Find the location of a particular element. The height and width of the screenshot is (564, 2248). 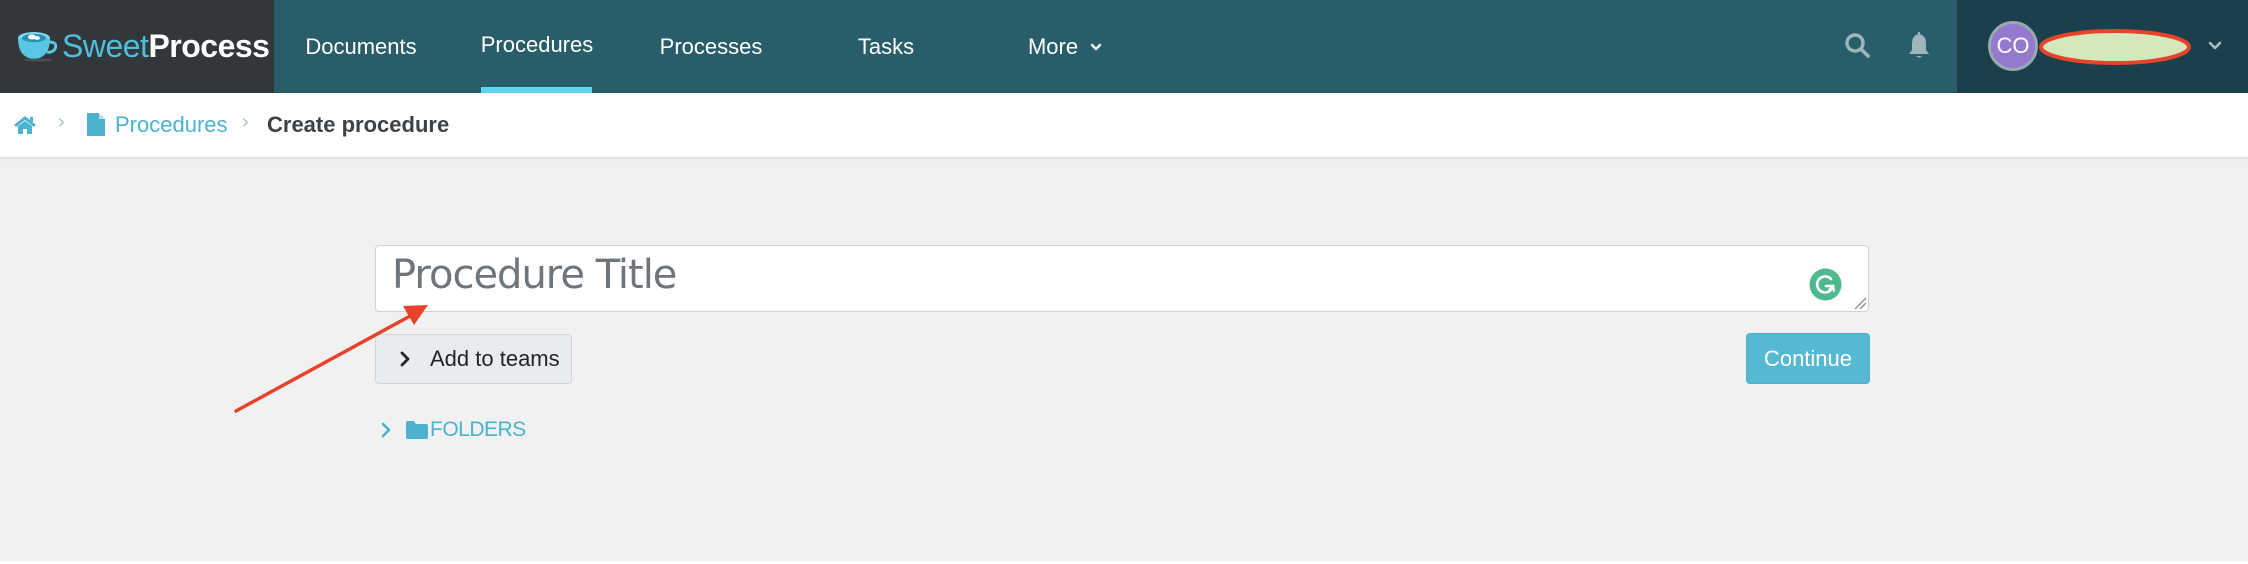

continue-button: Continue is located at coordinates (1808, 358).